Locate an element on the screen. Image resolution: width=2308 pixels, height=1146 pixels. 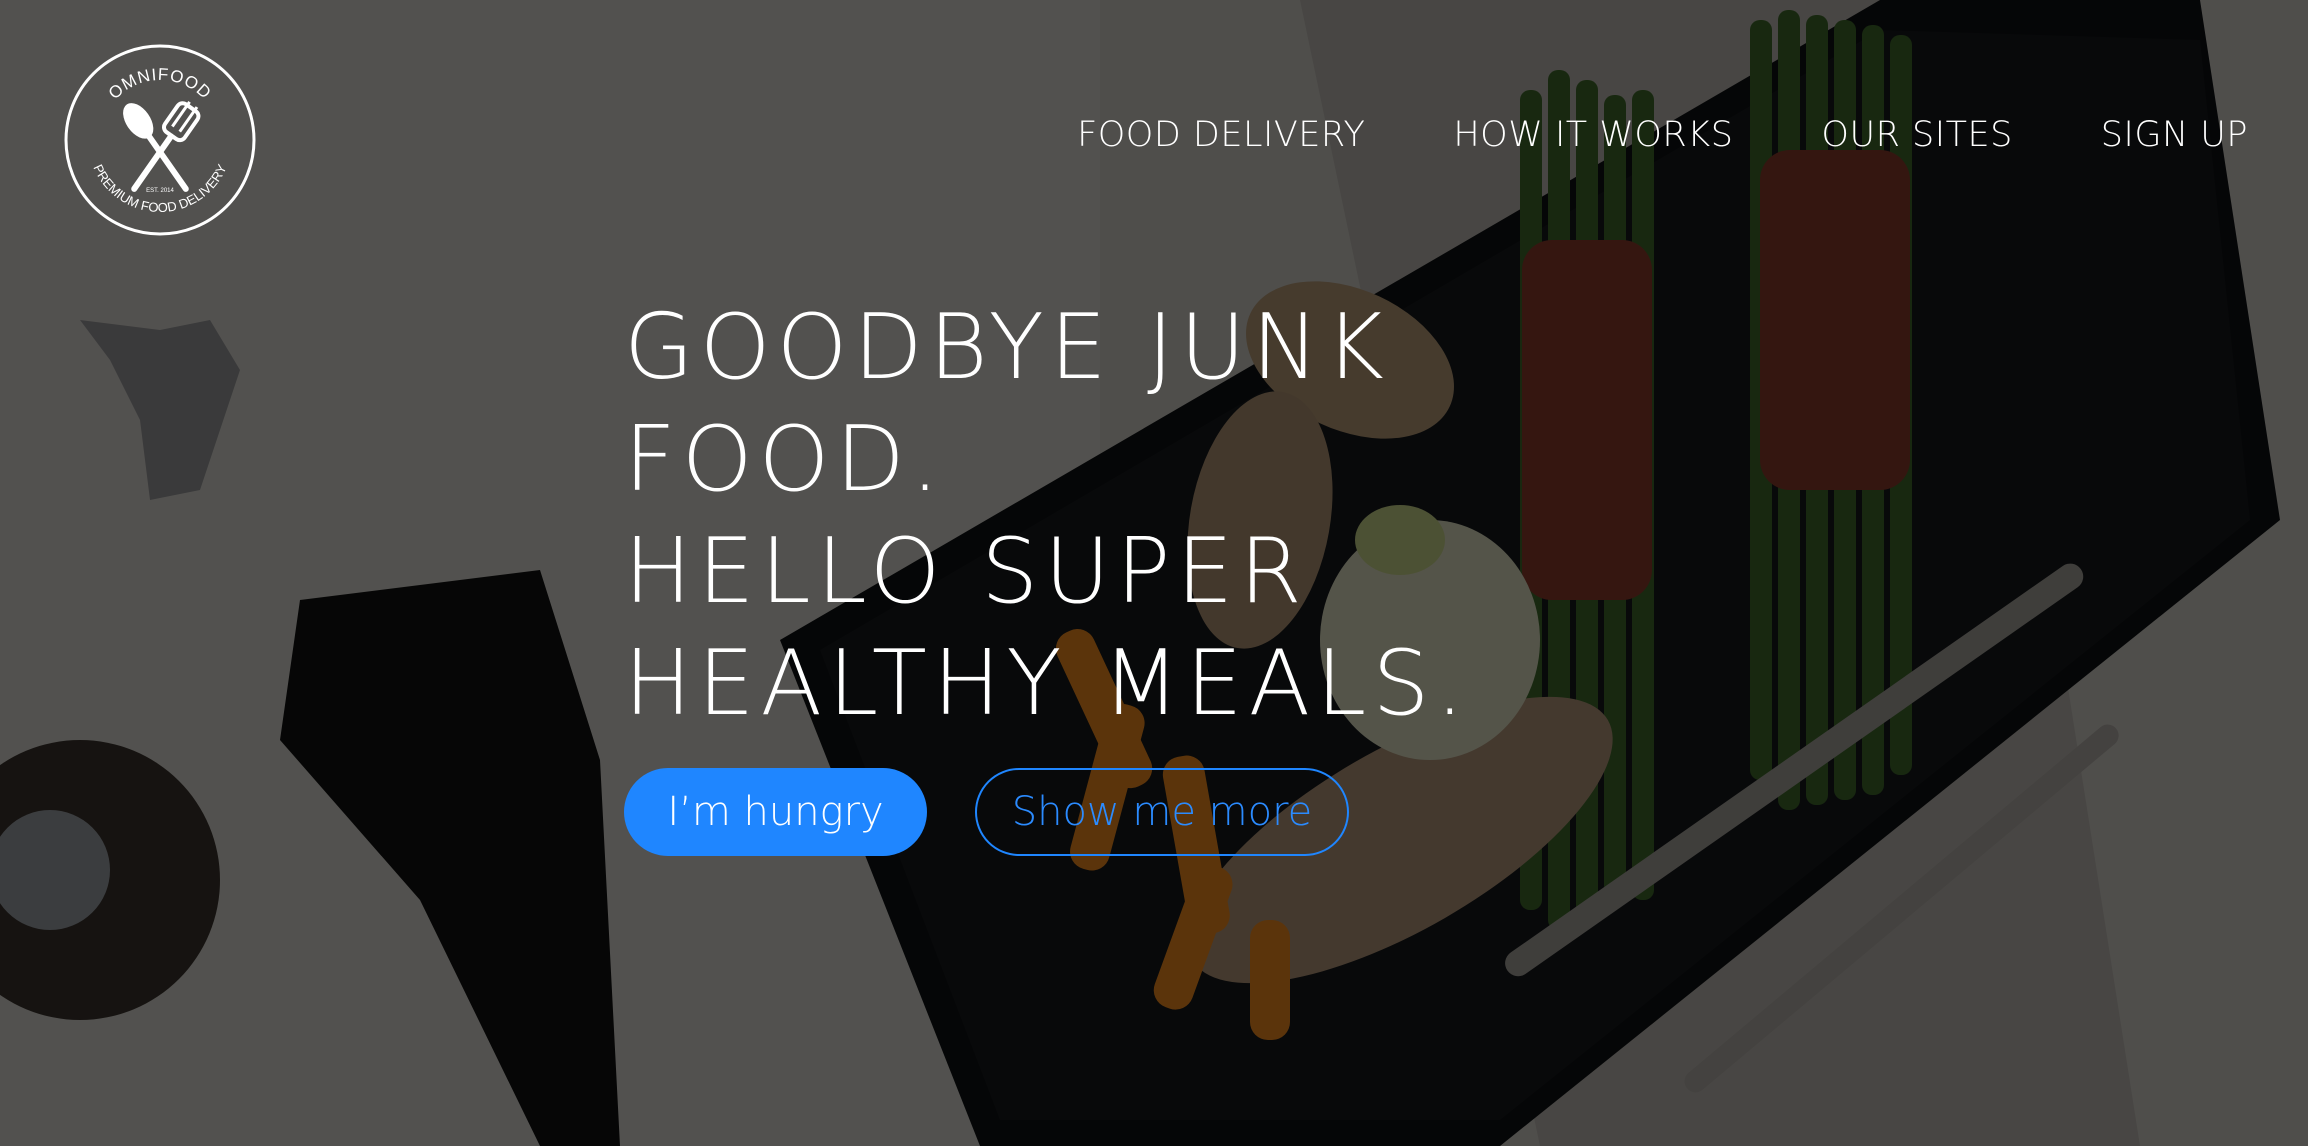
svg-text: OMNIFOOD is located at coordinates (160, 84).